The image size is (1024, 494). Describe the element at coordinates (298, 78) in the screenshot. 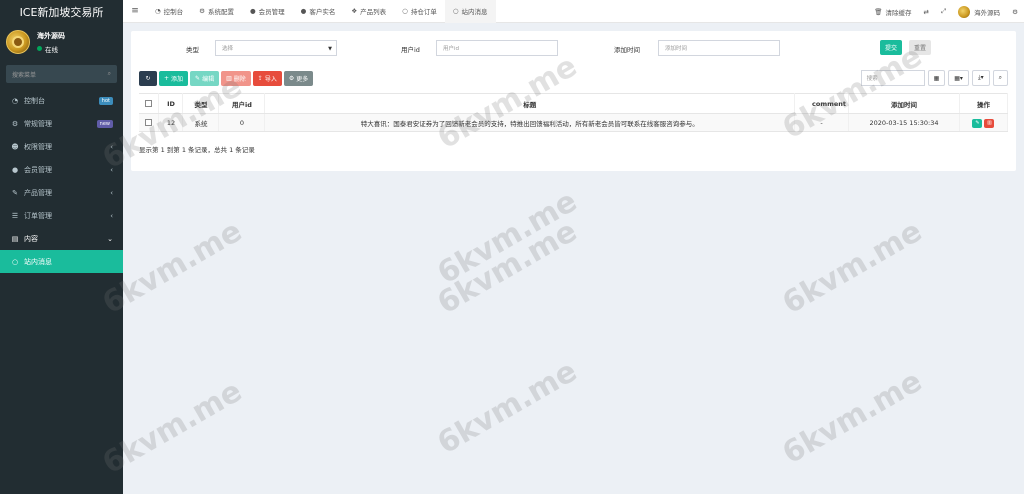

I see `more-button: ⚙ 更多` at that location.